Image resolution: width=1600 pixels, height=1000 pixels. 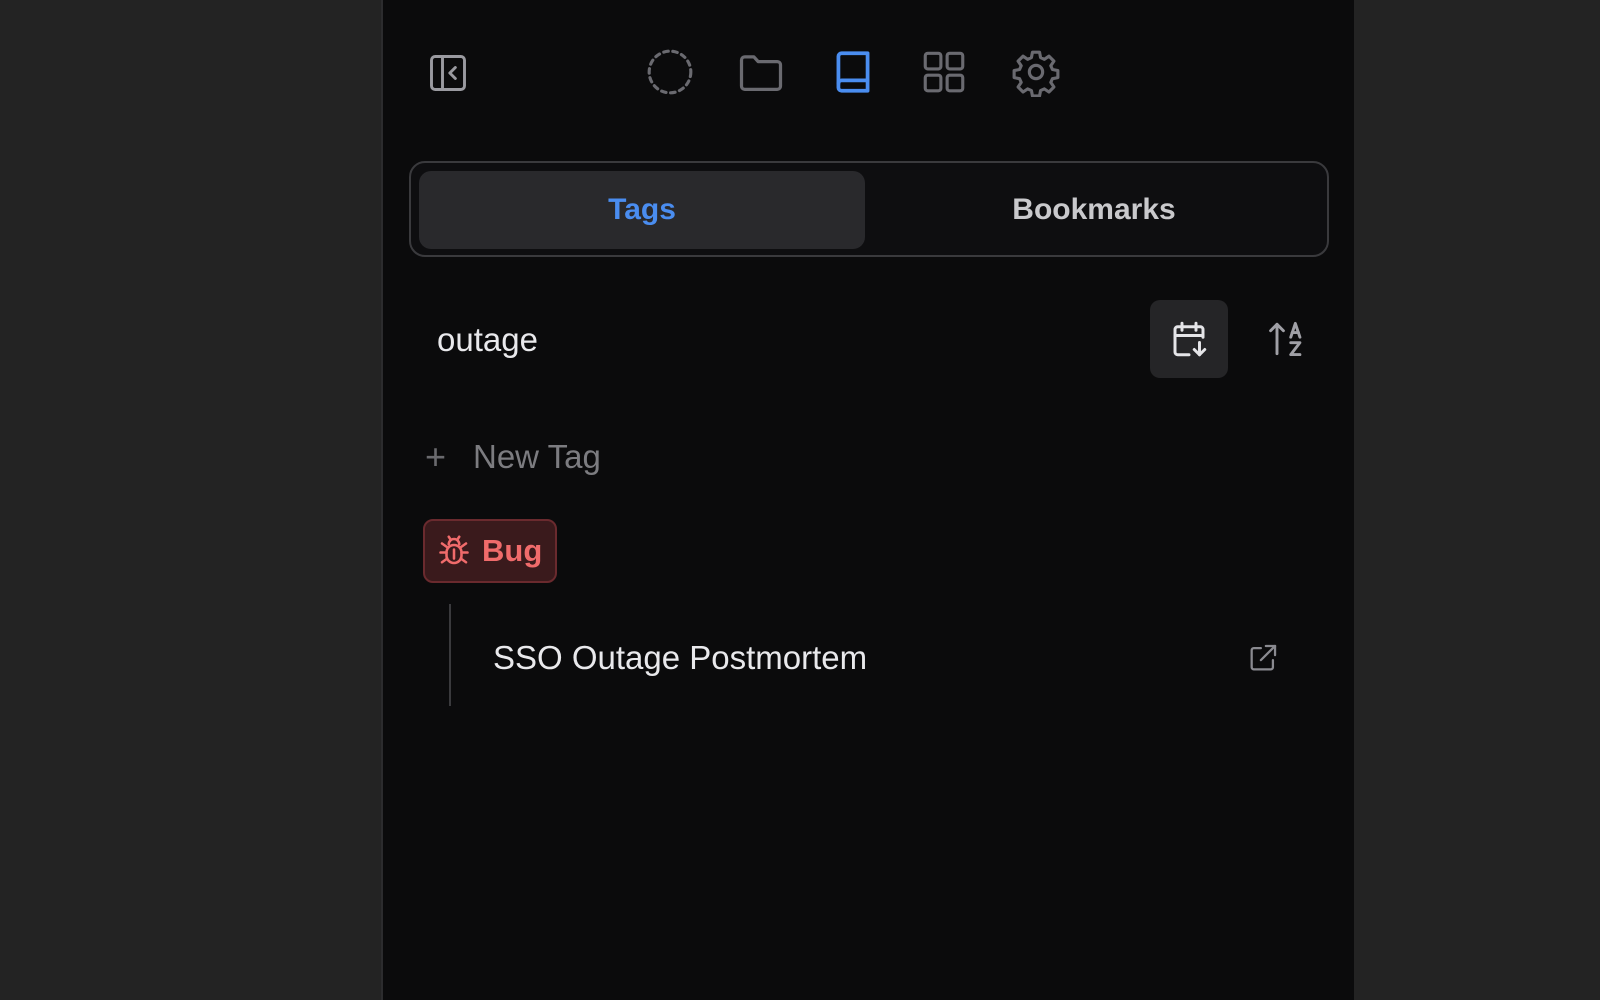 What do you see at coordinates (757, 340) in the screenshot?
I see `search-input` at bounding box center [757, 340].